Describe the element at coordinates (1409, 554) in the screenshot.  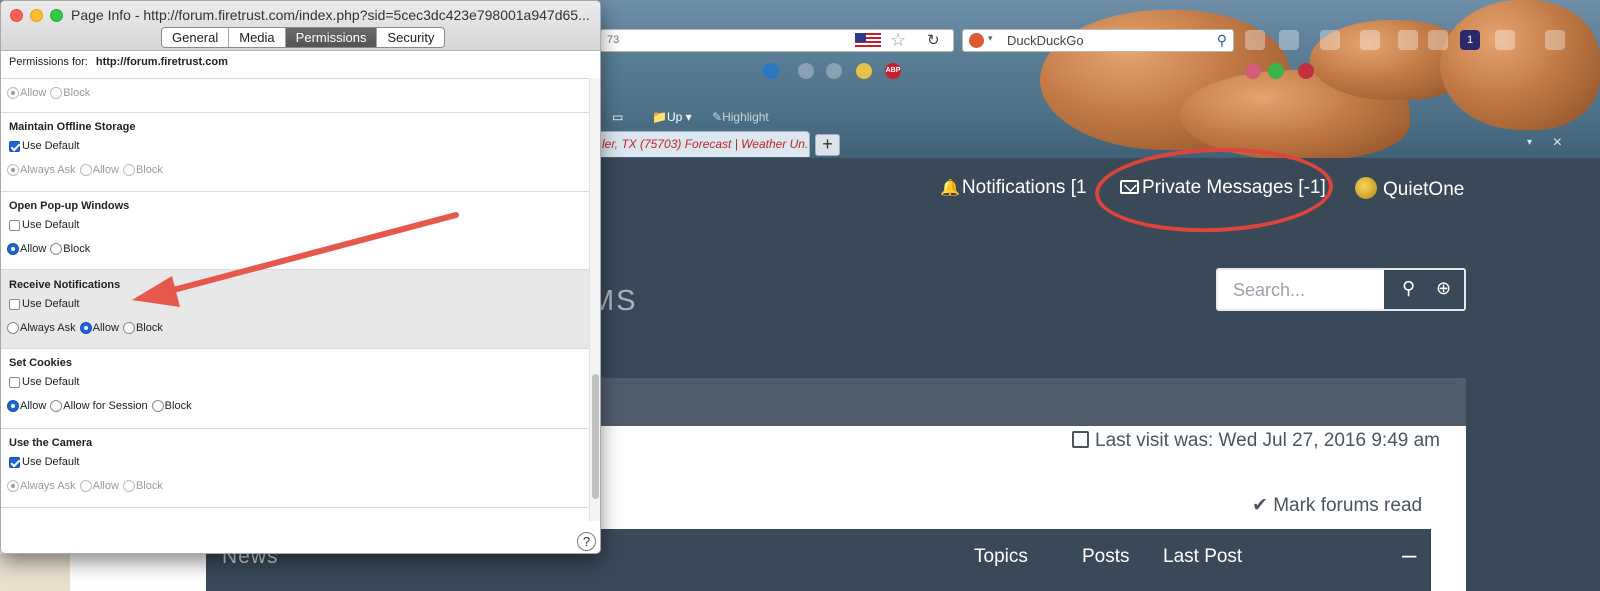
I see `collapse-button: –` at that location.